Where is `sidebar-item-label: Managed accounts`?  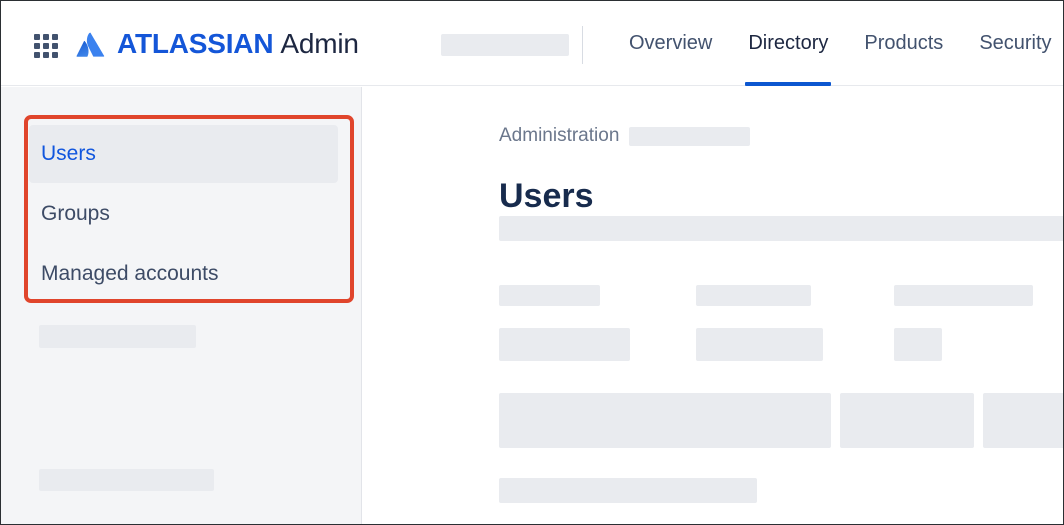
sidebar-item-label: Managed accounts is located at coordinates (130, 273).